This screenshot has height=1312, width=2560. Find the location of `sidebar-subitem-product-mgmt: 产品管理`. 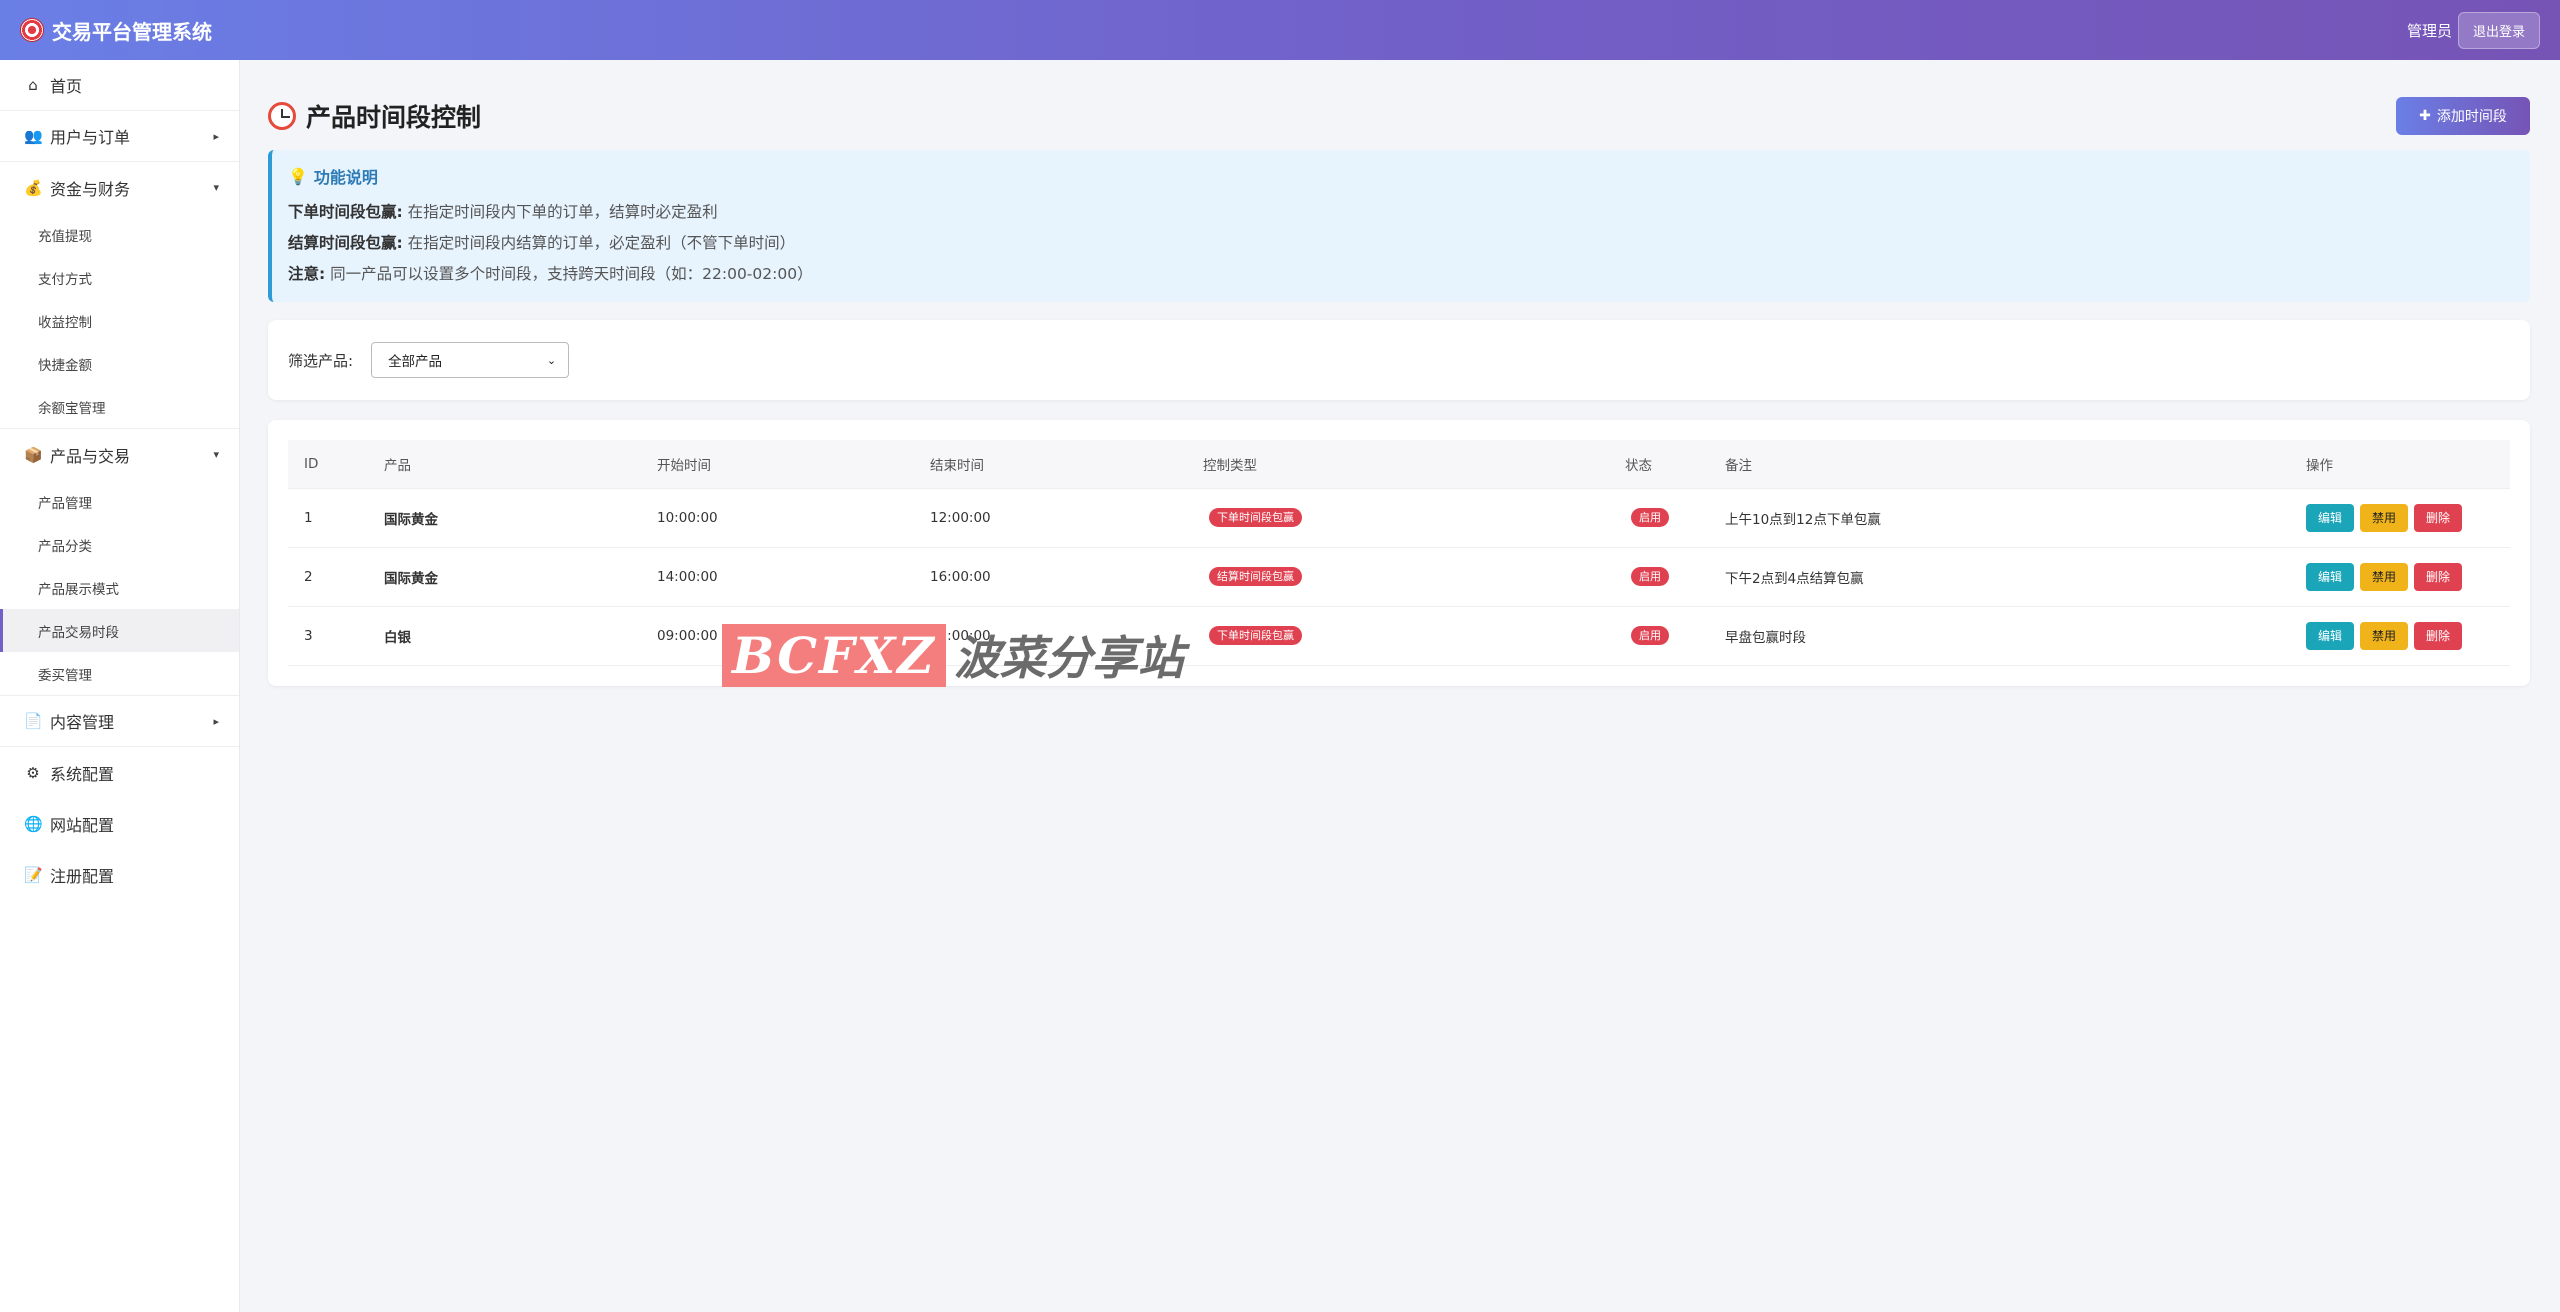

sidebar-subitem-product-mgmt: 产品管理 is located at coordinates (119, 501).